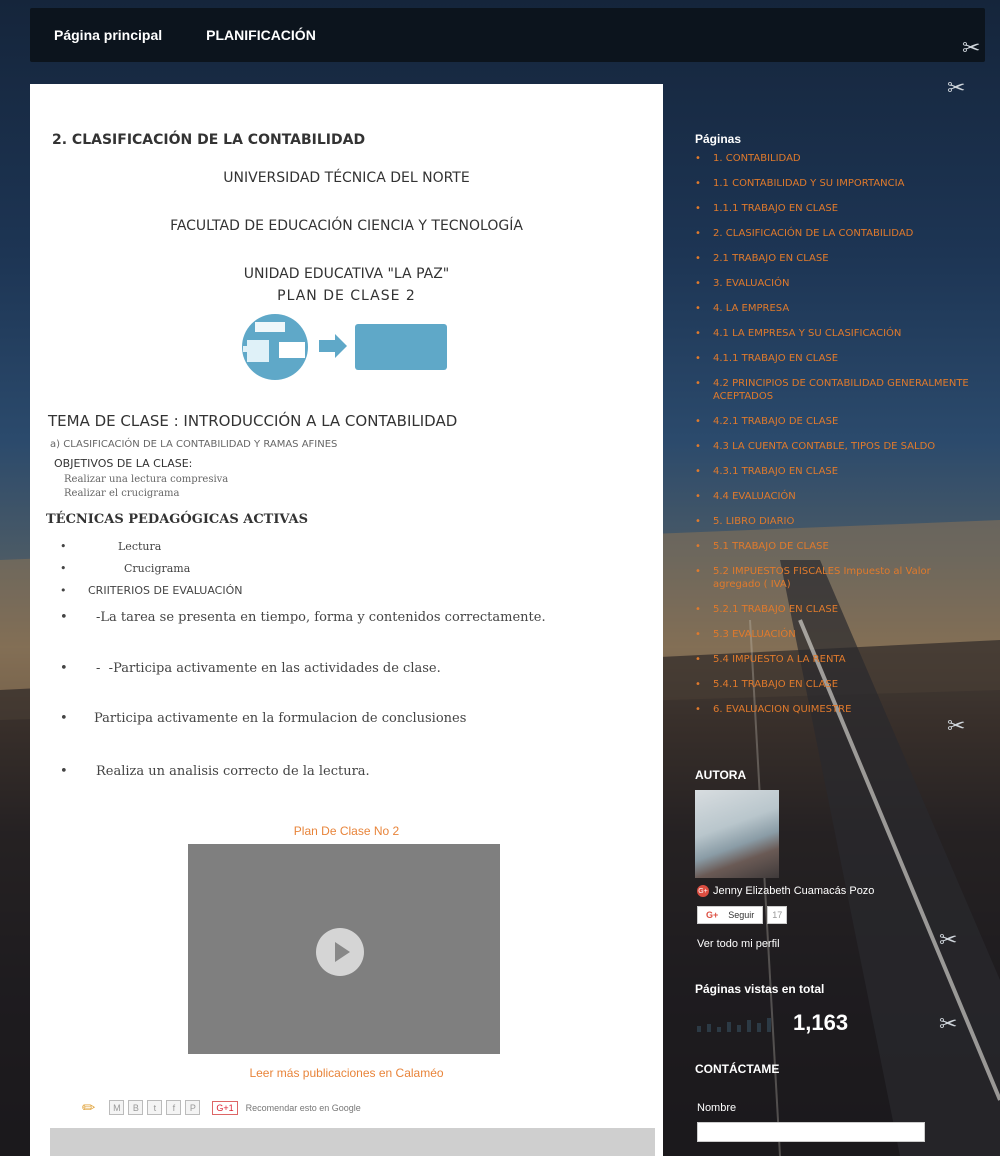 This screenshot has width=1000, height=1156. What do you see at coordinates (836, 183) in the screenshot?
I see `page-link-2: 1.1 CONTABILIDAD Y SU IMPORTANCIA` at bounding box center [836, 183].